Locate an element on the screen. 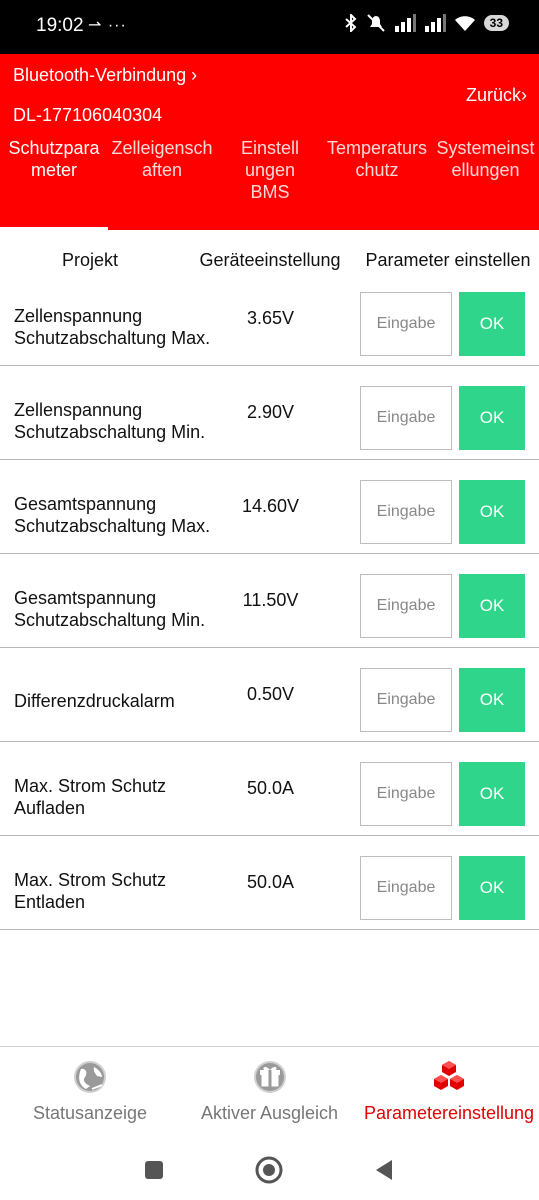  row-label: Max. Strom Schutz Entladen is located at coordinates (90, 891).